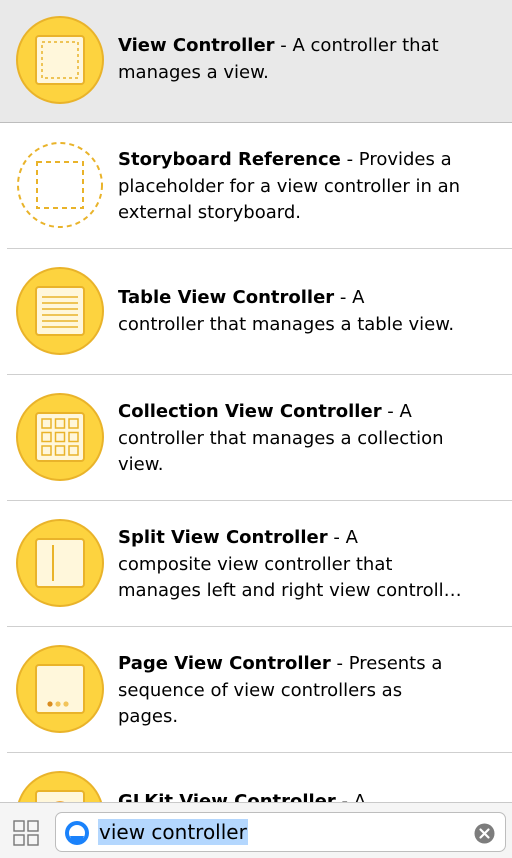 This screenshot has height=858, width=512. Describe the element at coordinates (250, 411) in the screenshot. I see `item-title: Collection View Controller` at that location.